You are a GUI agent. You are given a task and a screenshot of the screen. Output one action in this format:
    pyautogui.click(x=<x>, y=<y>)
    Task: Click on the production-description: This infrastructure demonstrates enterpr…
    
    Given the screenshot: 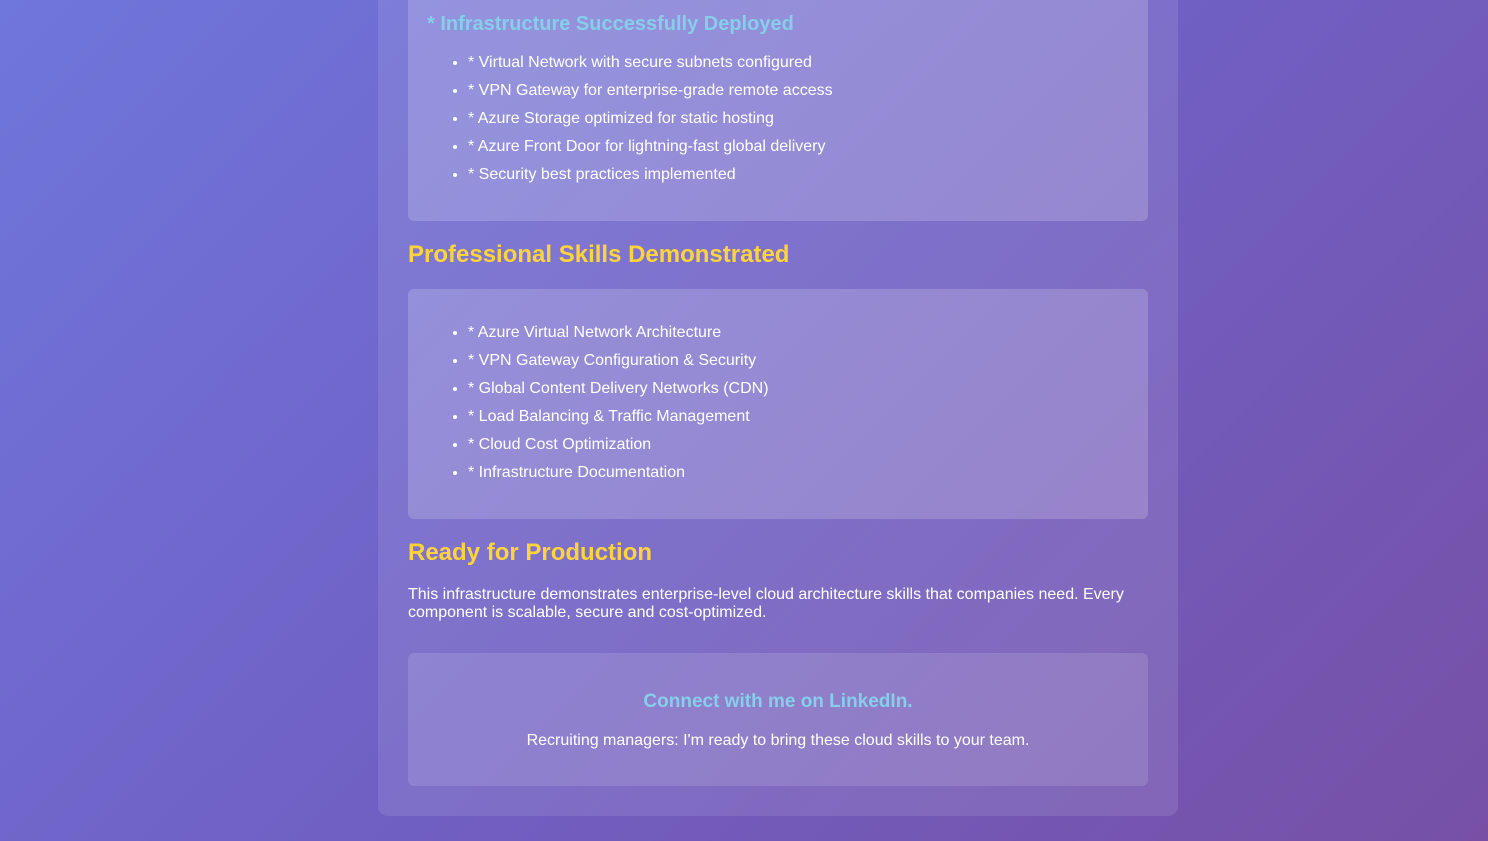 What is the action you would take?
    pyautogui.click(x=766, y=603)
    